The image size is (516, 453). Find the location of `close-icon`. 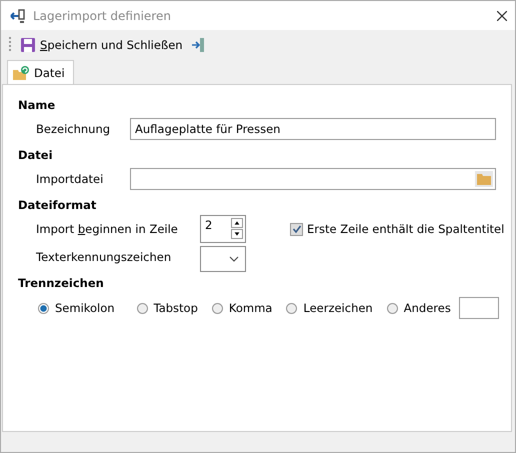

close-icon is located at coordinates (502, 15).